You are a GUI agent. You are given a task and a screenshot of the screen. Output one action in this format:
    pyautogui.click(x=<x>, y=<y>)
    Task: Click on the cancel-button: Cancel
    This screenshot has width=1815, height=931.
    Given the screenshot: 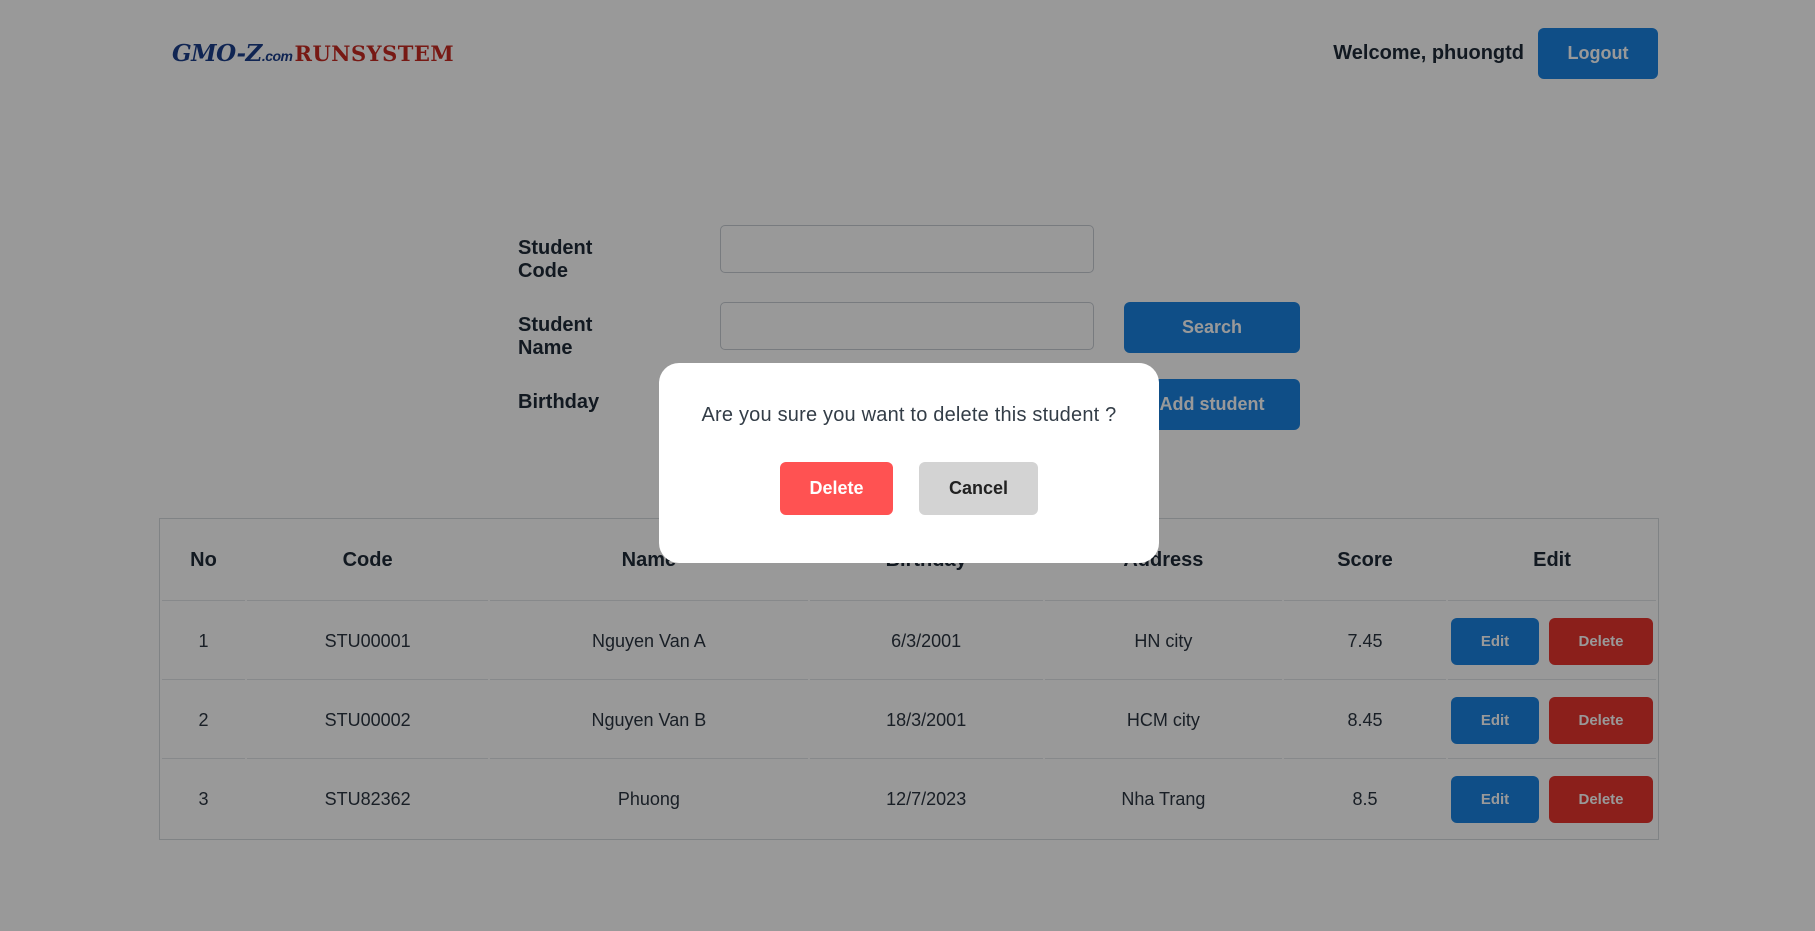 What is the action you would take?
    pyautogui.click(x=978, y=488)
    